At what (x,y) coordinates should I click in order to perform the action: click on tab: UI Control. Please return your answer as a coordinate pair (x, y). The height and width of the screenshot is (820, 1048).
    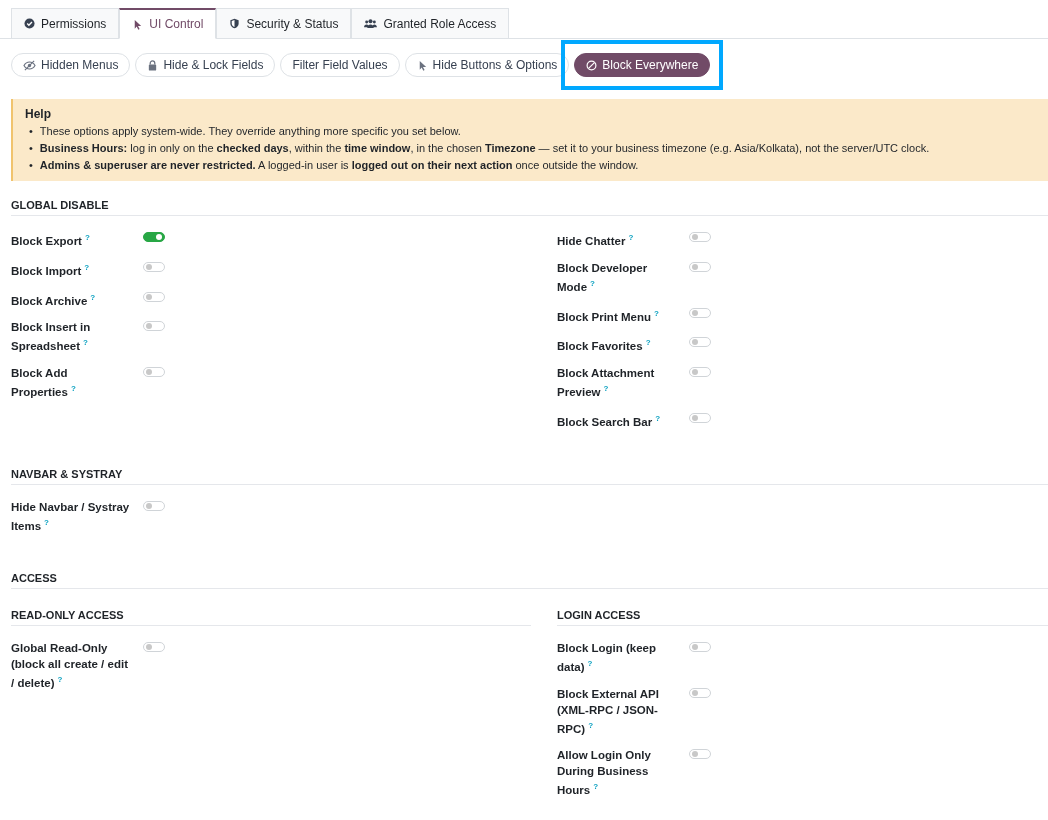
    Looking at the image, I should click on (168, 23).